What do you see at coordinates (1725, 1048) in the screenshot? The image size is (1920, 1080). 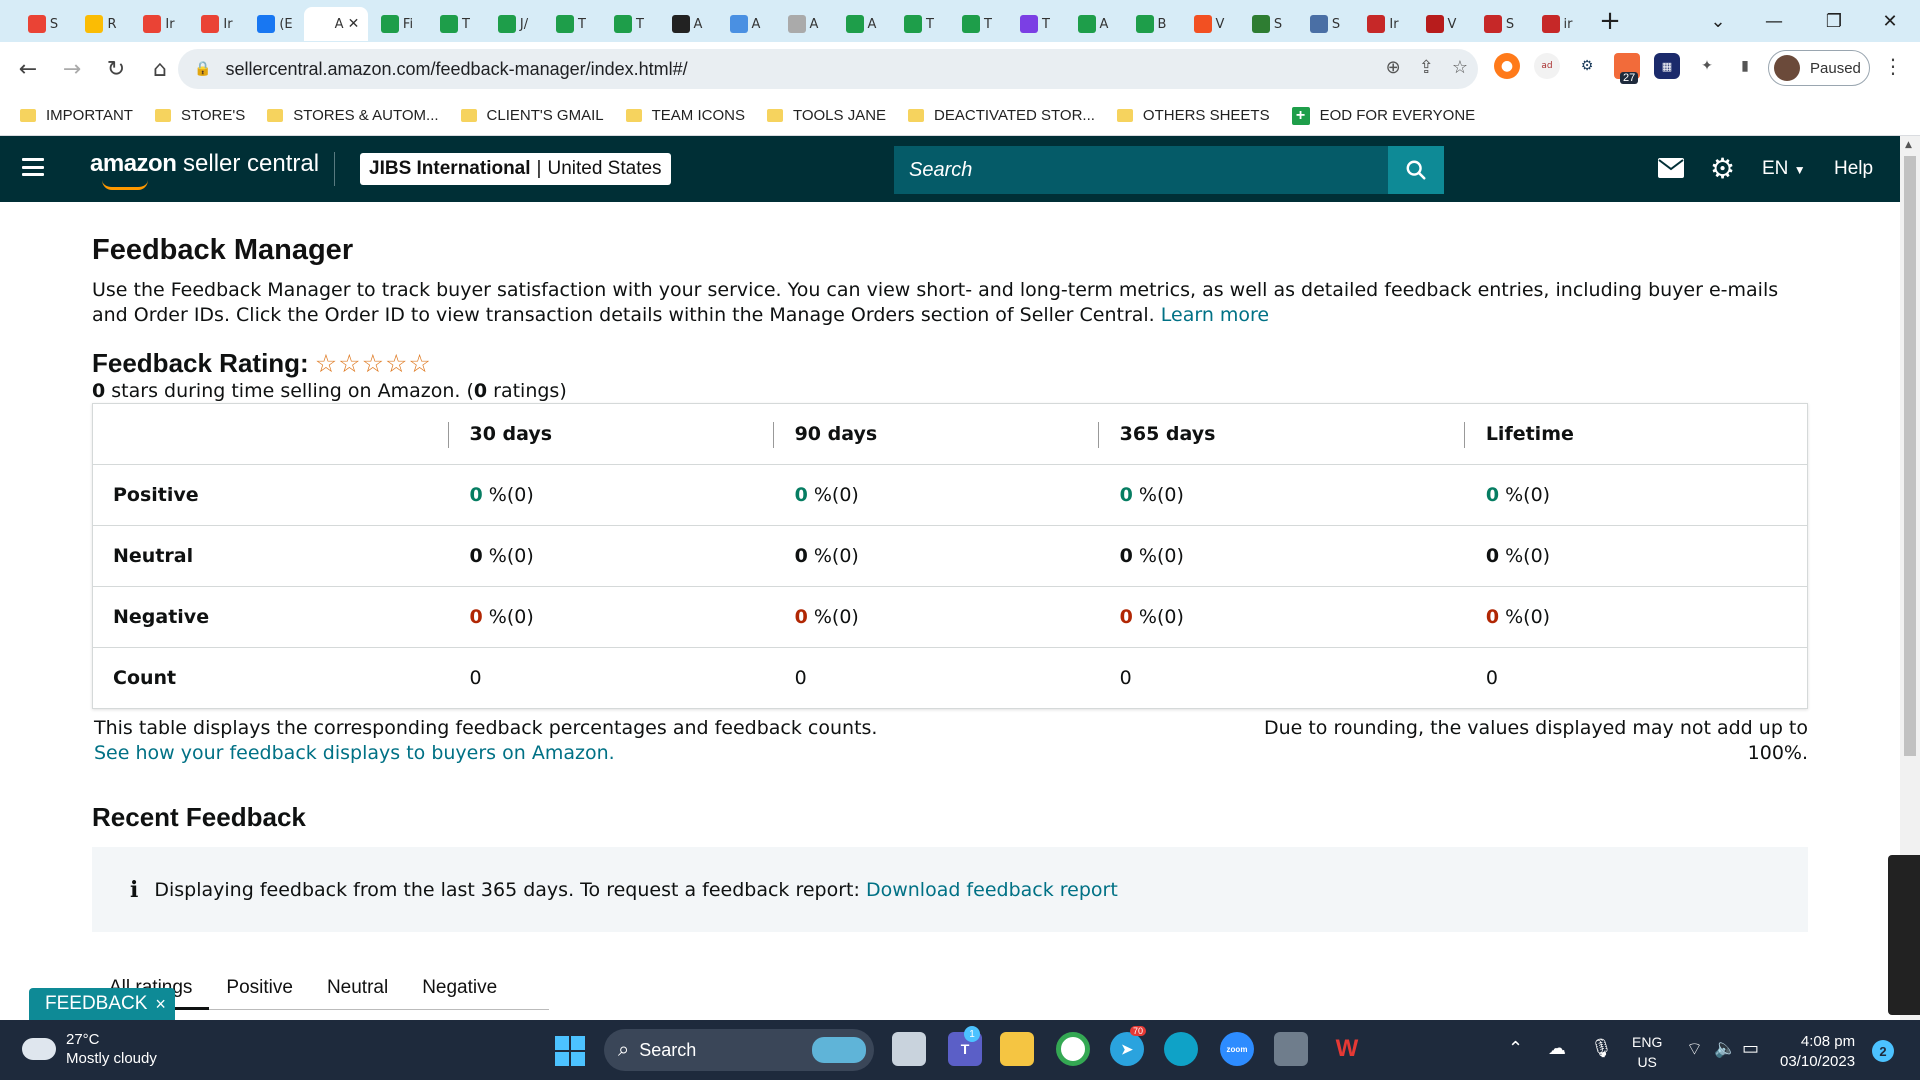 I see `volume-icon: 🔈` at bounding box center [1725, 1048].